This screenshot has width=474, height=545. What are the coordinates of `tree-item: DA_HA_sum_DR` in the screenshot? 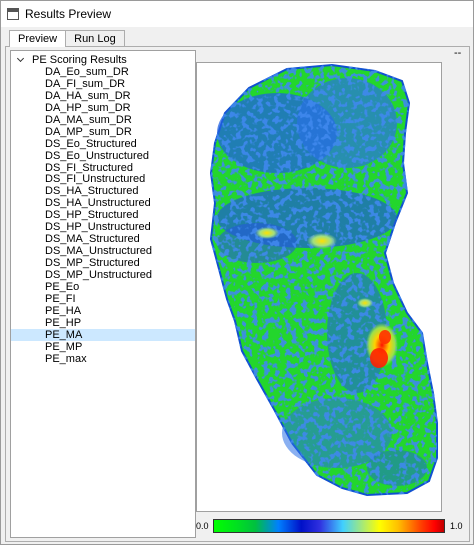 It's located at (103, 96).